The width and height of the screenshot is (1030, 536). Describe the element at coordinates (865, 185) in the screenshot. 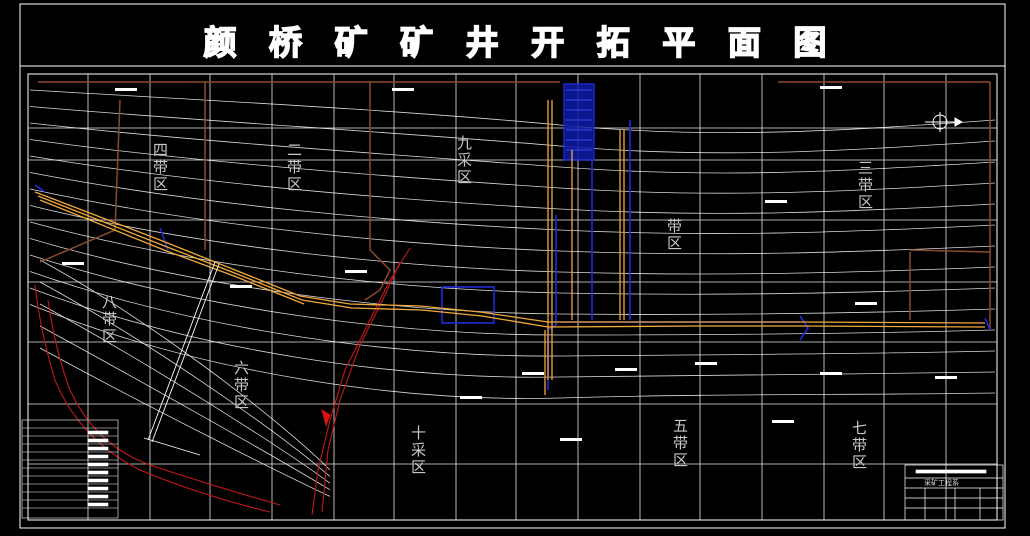

I see `zone-label-san: 三带区` at that location.